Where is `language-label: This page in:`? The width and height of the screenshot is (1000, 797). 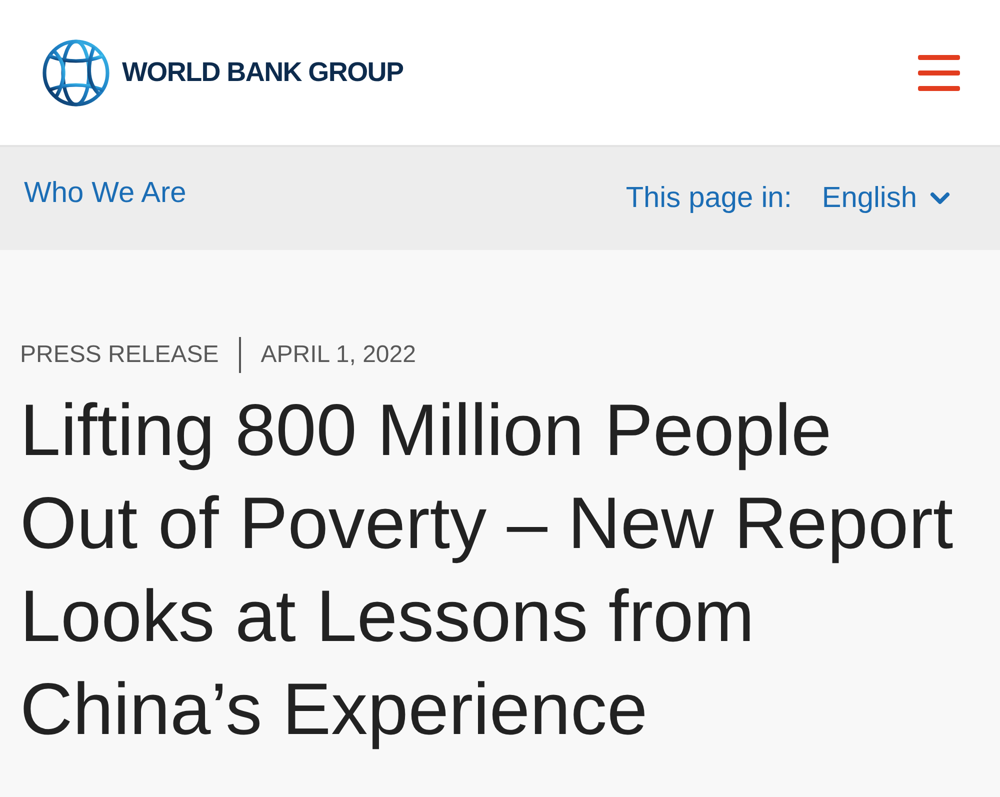 language-label: This page in: is located at coordinates (709, 198).